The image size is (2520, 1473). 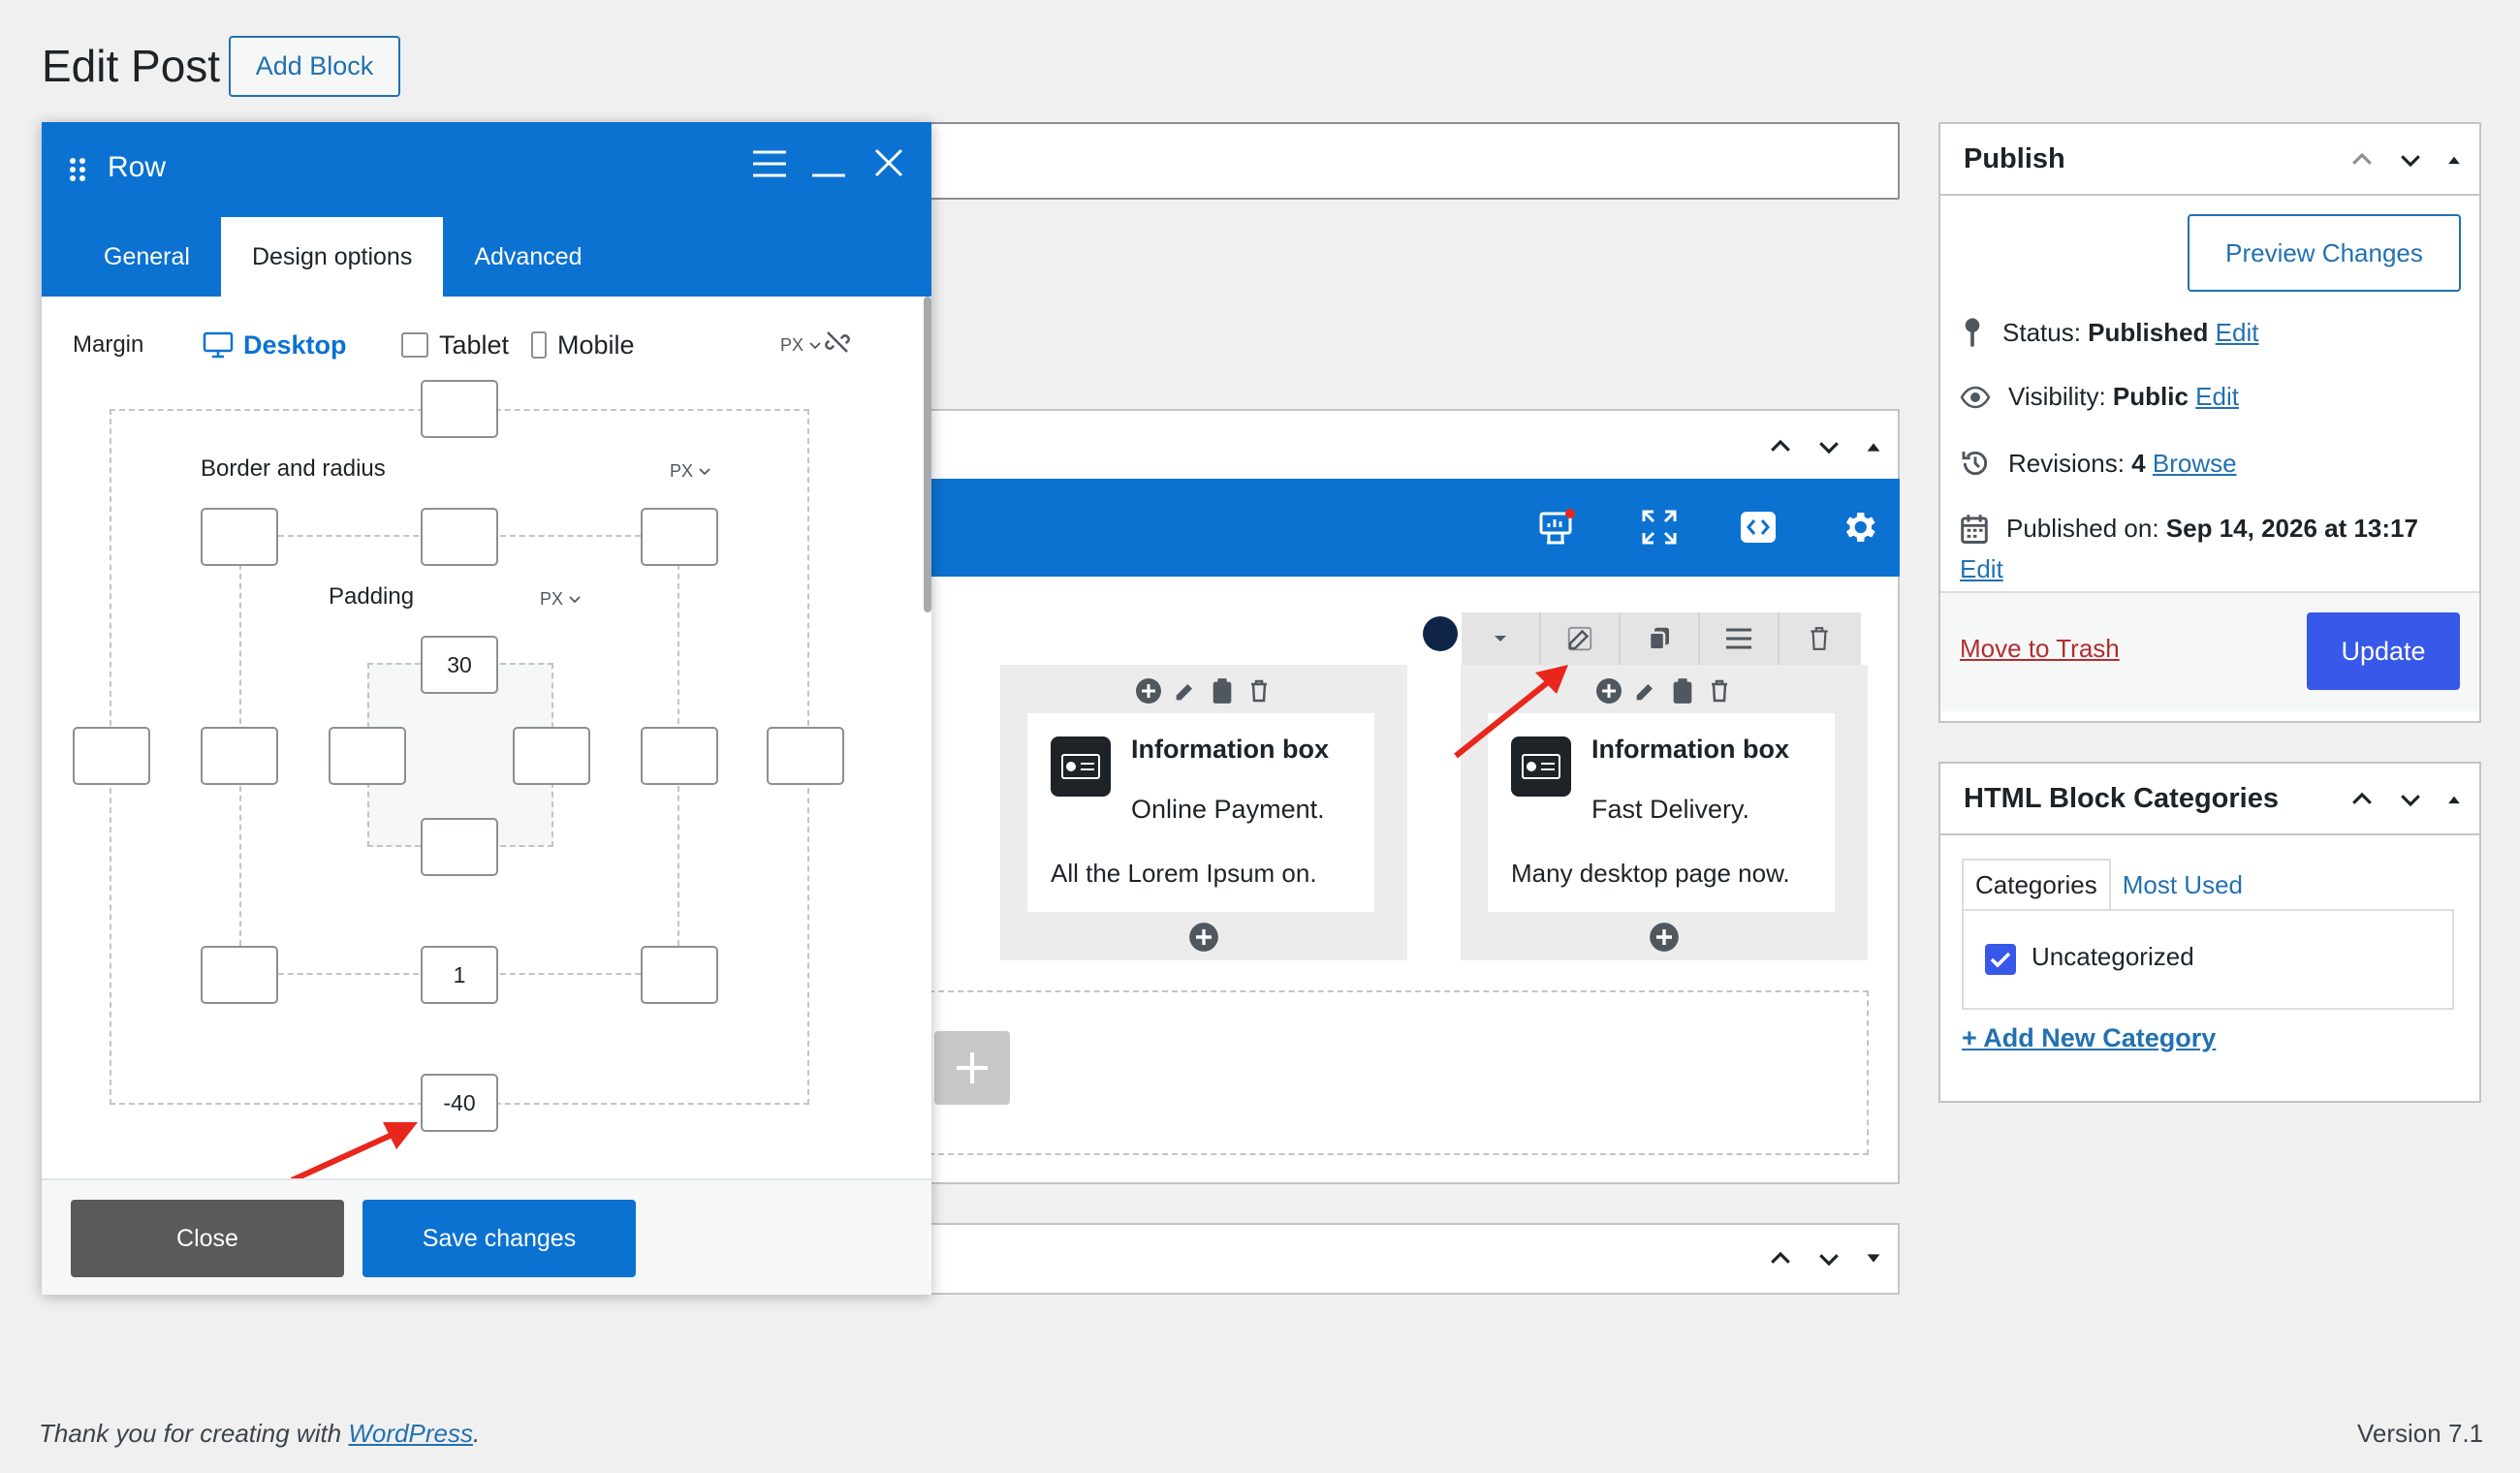 What do you see at coordinates (1975, 530) in the screenshot?
I see `calendar-icon` at bounding box center [1975, 530].